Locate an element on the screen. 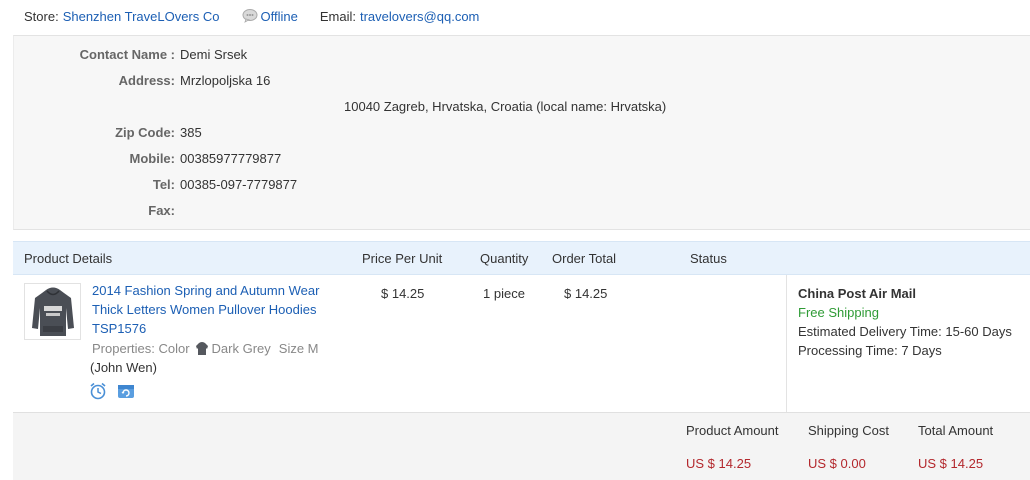 The width and height of the screenshot is (1030, 480). delivery-time: Estimated Delivery Time: 15-60 Days is located at coordinates (905, 331).